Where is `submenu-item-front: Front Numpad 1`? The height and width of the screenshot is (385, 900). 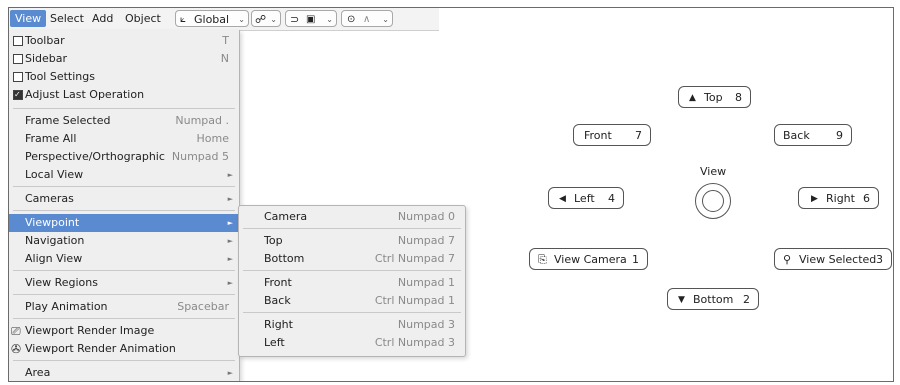
submenu-item-front: Front Numpad 1 is located at coordinates (352, 283).